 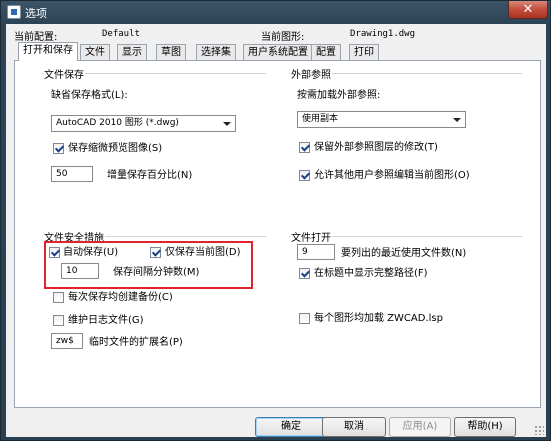 I want to click on file-save-title: 文件保存, so click(x=64, y=73).